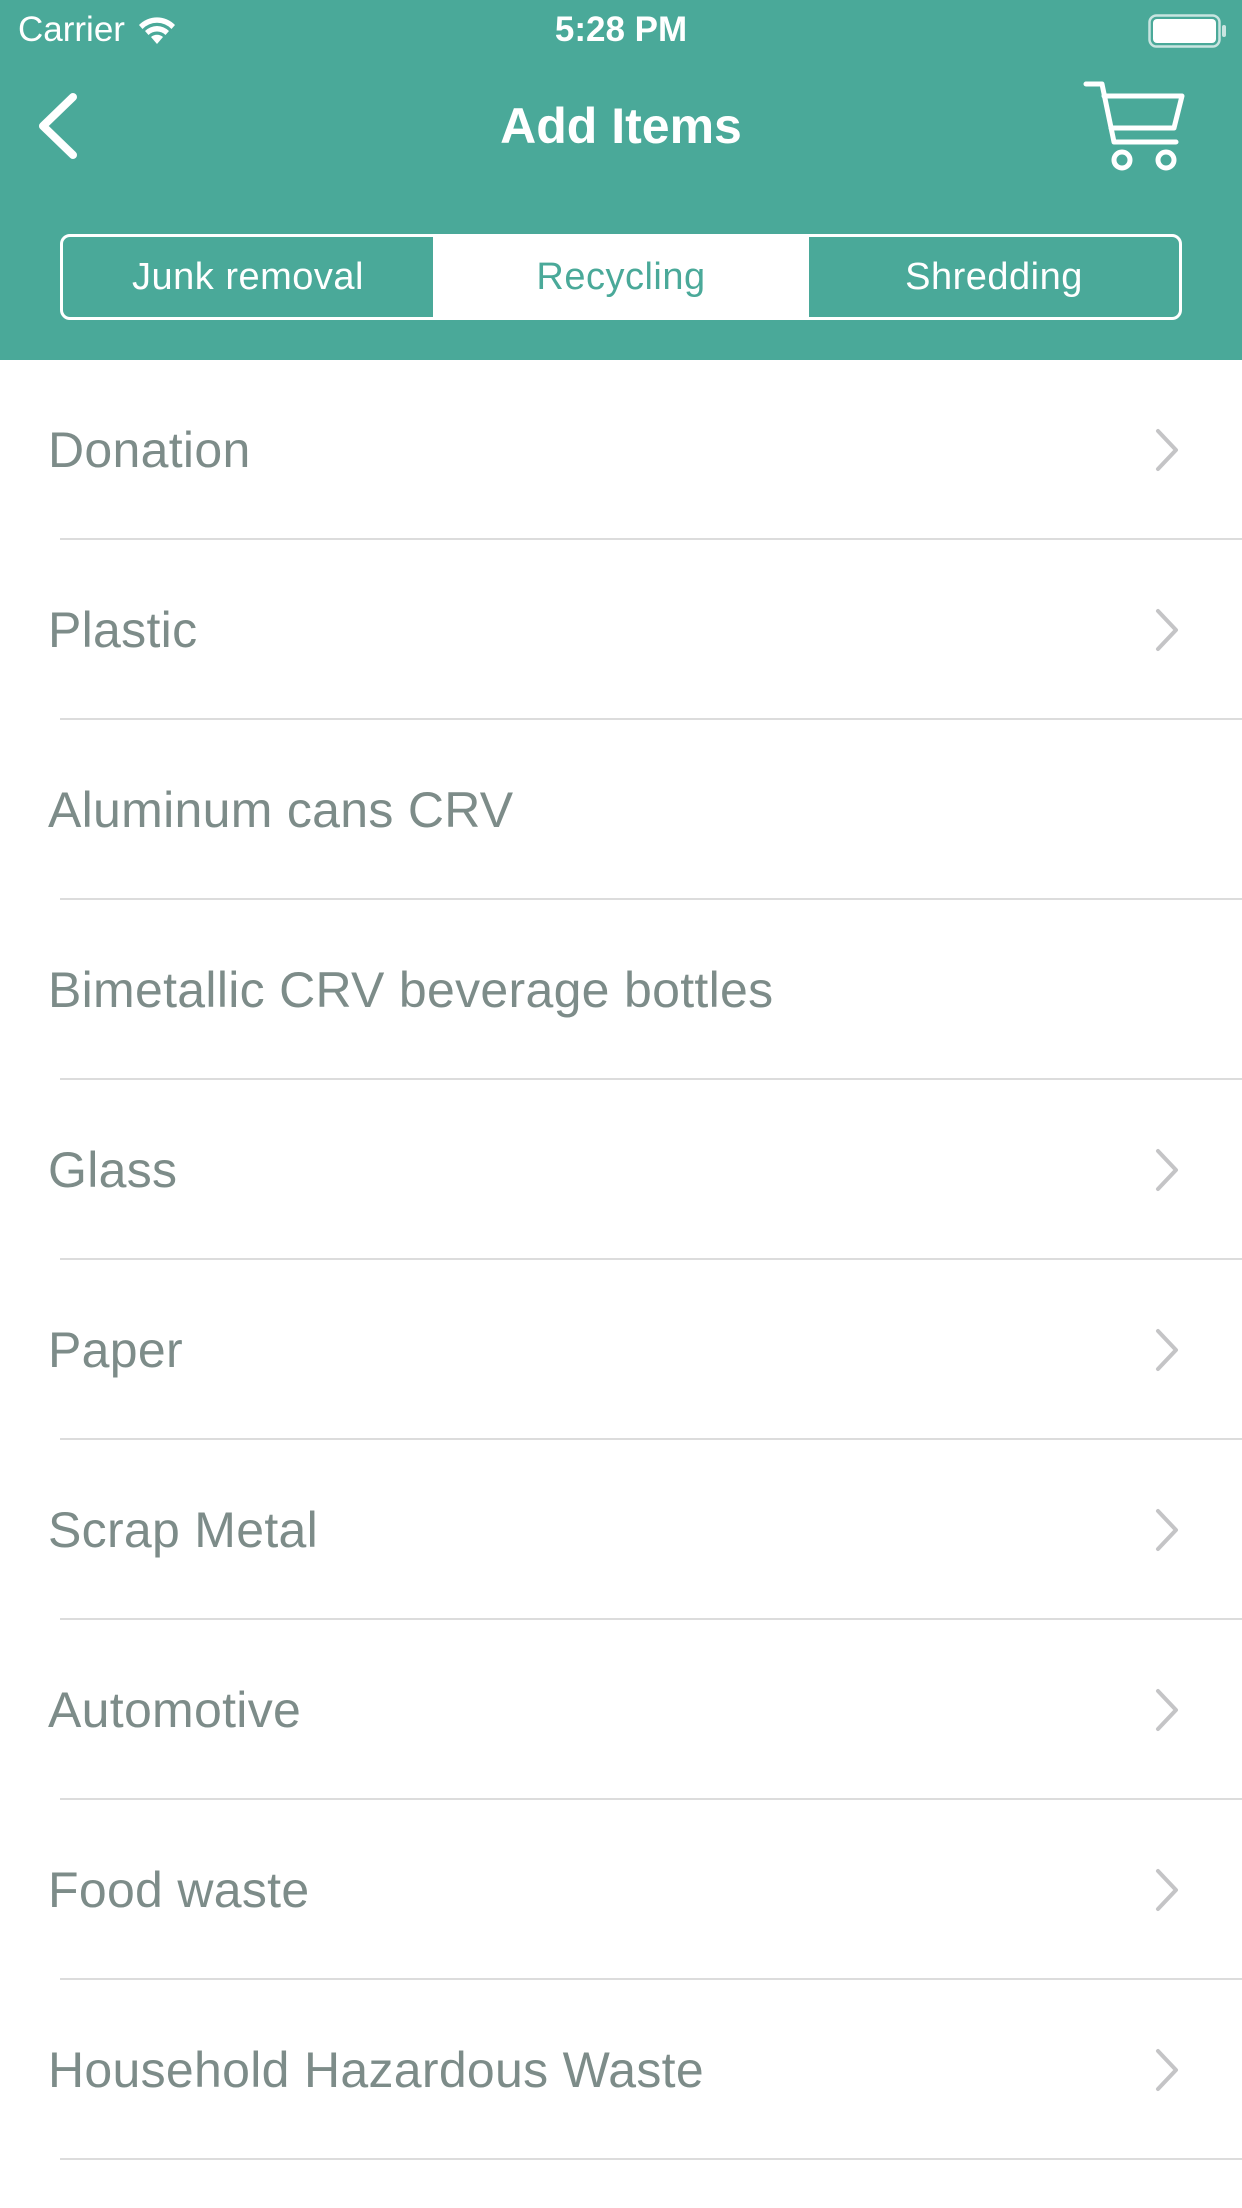 This screenshot has width=1242, height=2208. I want to click on list-item-label: Automotive, so click(175, 1710).